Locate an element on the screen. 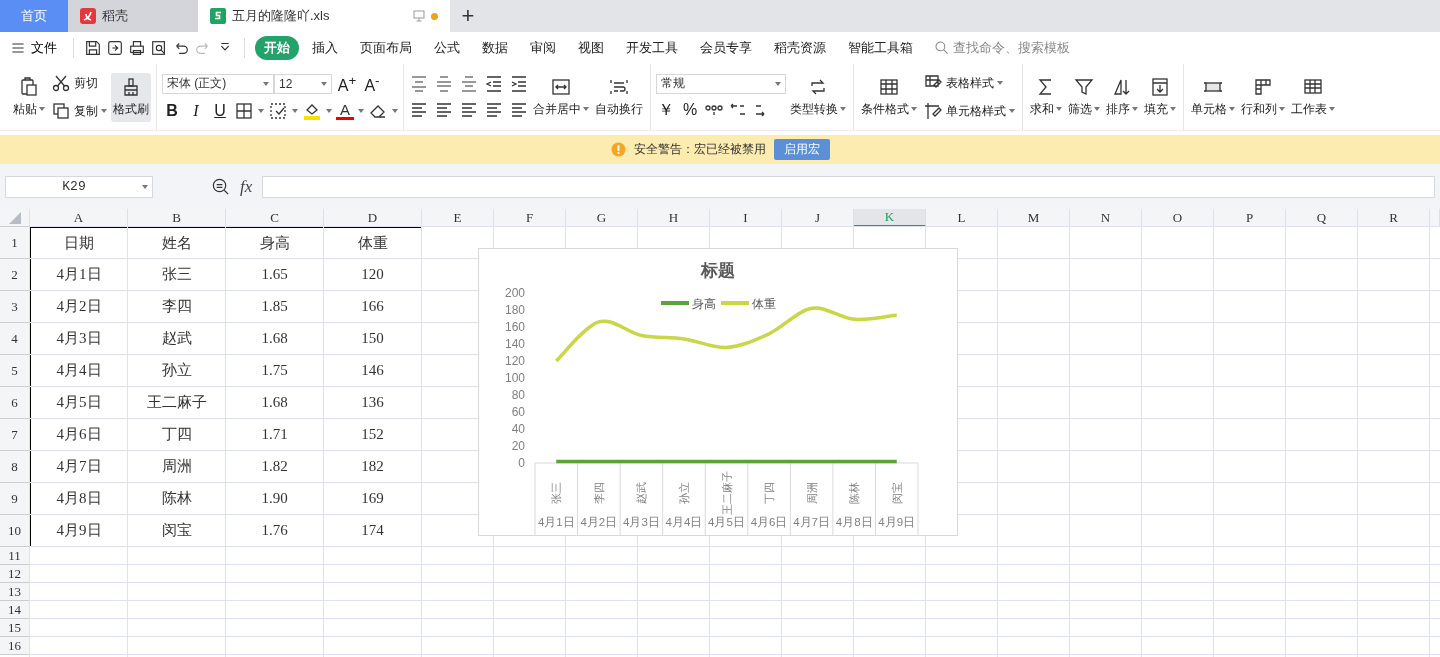 The image size is (1440, 657). row-header: 8 is located at coordinates (15, 467).